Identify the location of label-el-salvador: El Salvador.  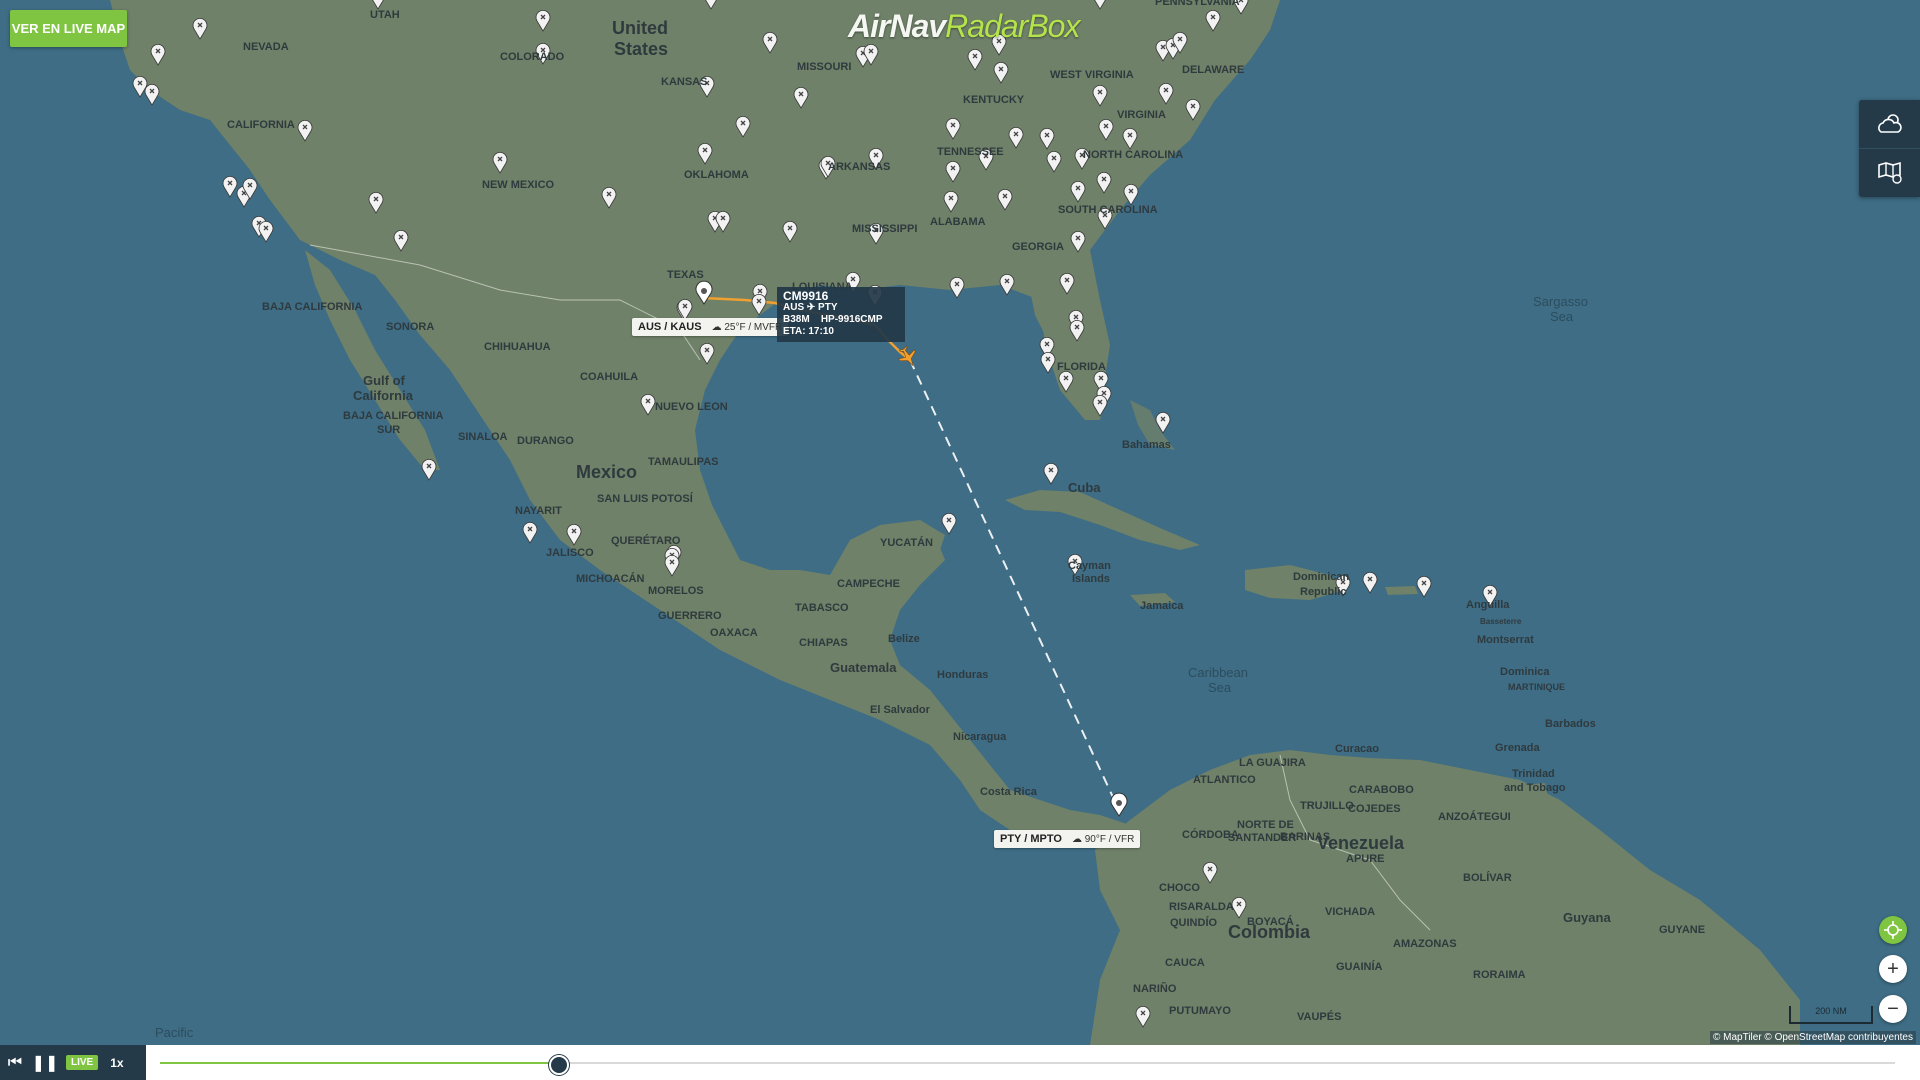
(900, 710).